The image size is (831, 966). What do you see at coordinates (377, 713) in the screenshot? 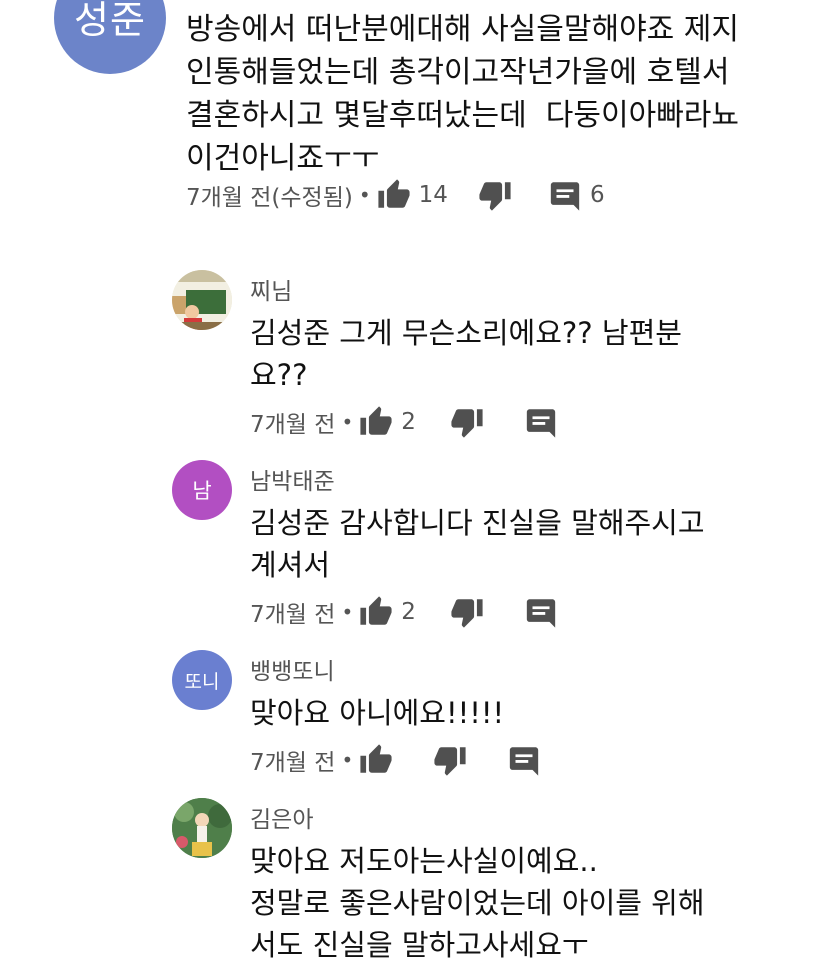
I see `reply-text: 맞아요 아니에요!!!!!` at bounding box center [377, 713].